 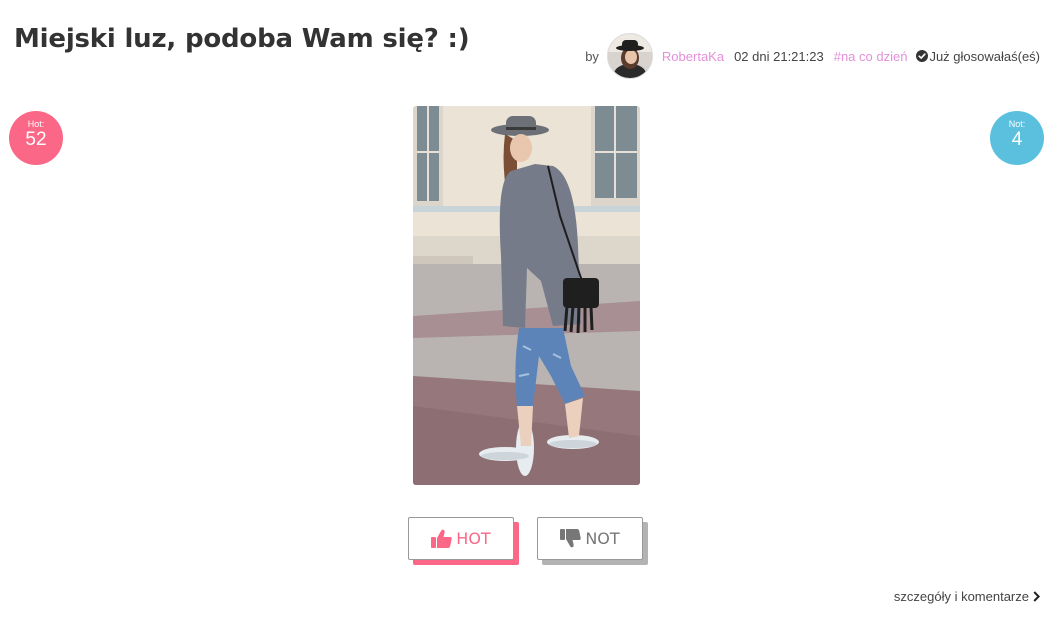 What do you see at coordinates (473, 538) in the screenshot?
I see `vote-hot-label: HOT` at bounding box center [473, 538].